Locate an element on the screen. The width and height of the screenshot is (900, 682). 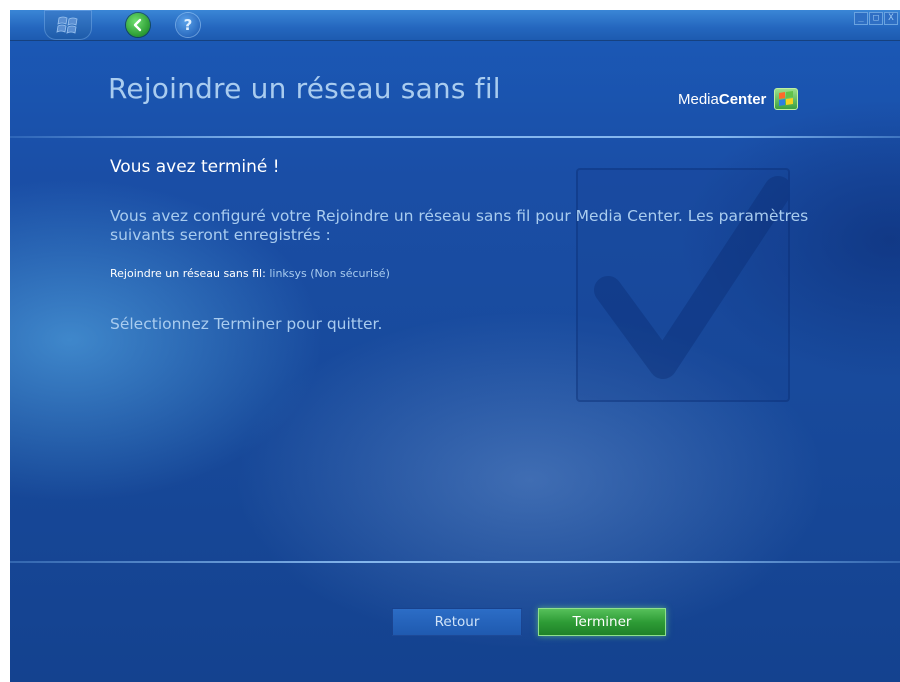
top-bar: ? _ □ X is located at coordinates (455, 25).